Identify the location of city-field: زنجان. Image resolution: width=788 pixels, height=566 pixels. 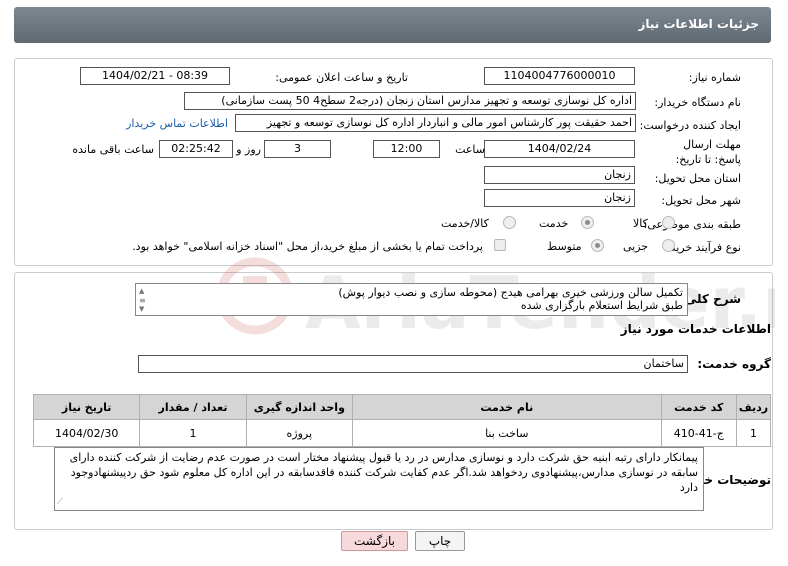
(559, 198).